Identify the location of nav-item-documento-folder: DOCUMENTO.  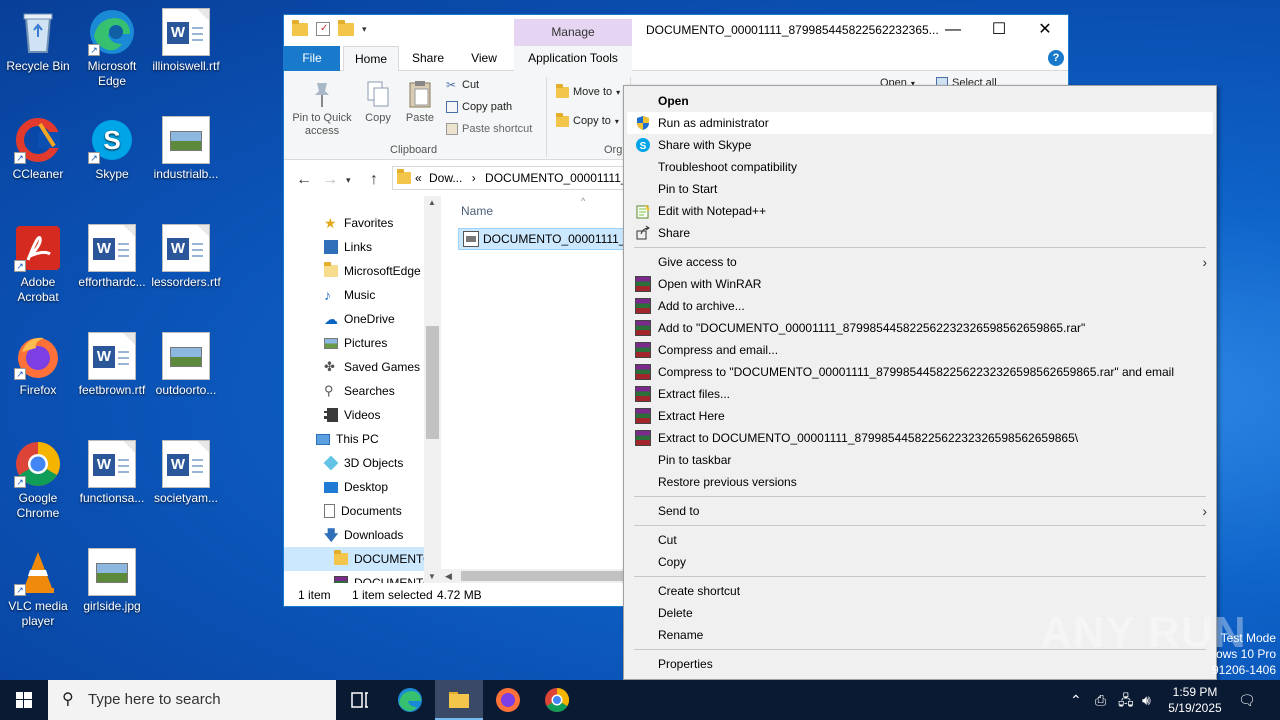
(358, 559).